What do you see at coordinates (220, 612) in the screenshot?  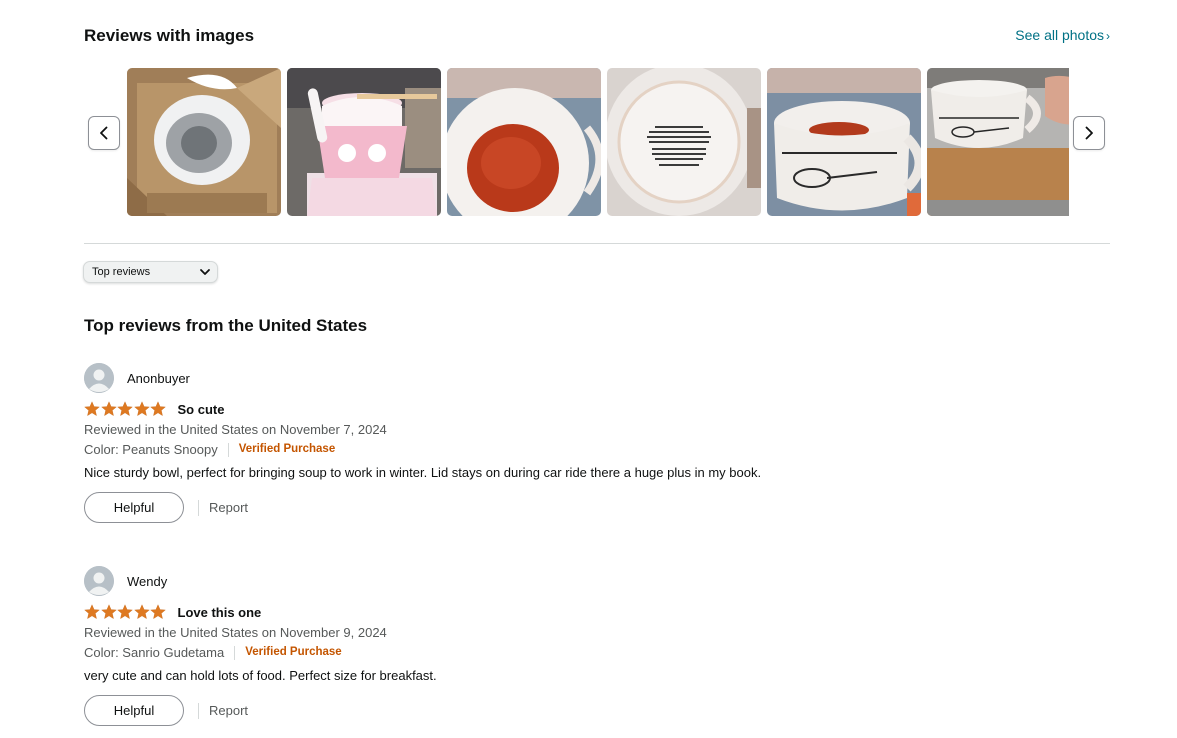 I see `review-title: Love this one` at bounding box center [220, 612].